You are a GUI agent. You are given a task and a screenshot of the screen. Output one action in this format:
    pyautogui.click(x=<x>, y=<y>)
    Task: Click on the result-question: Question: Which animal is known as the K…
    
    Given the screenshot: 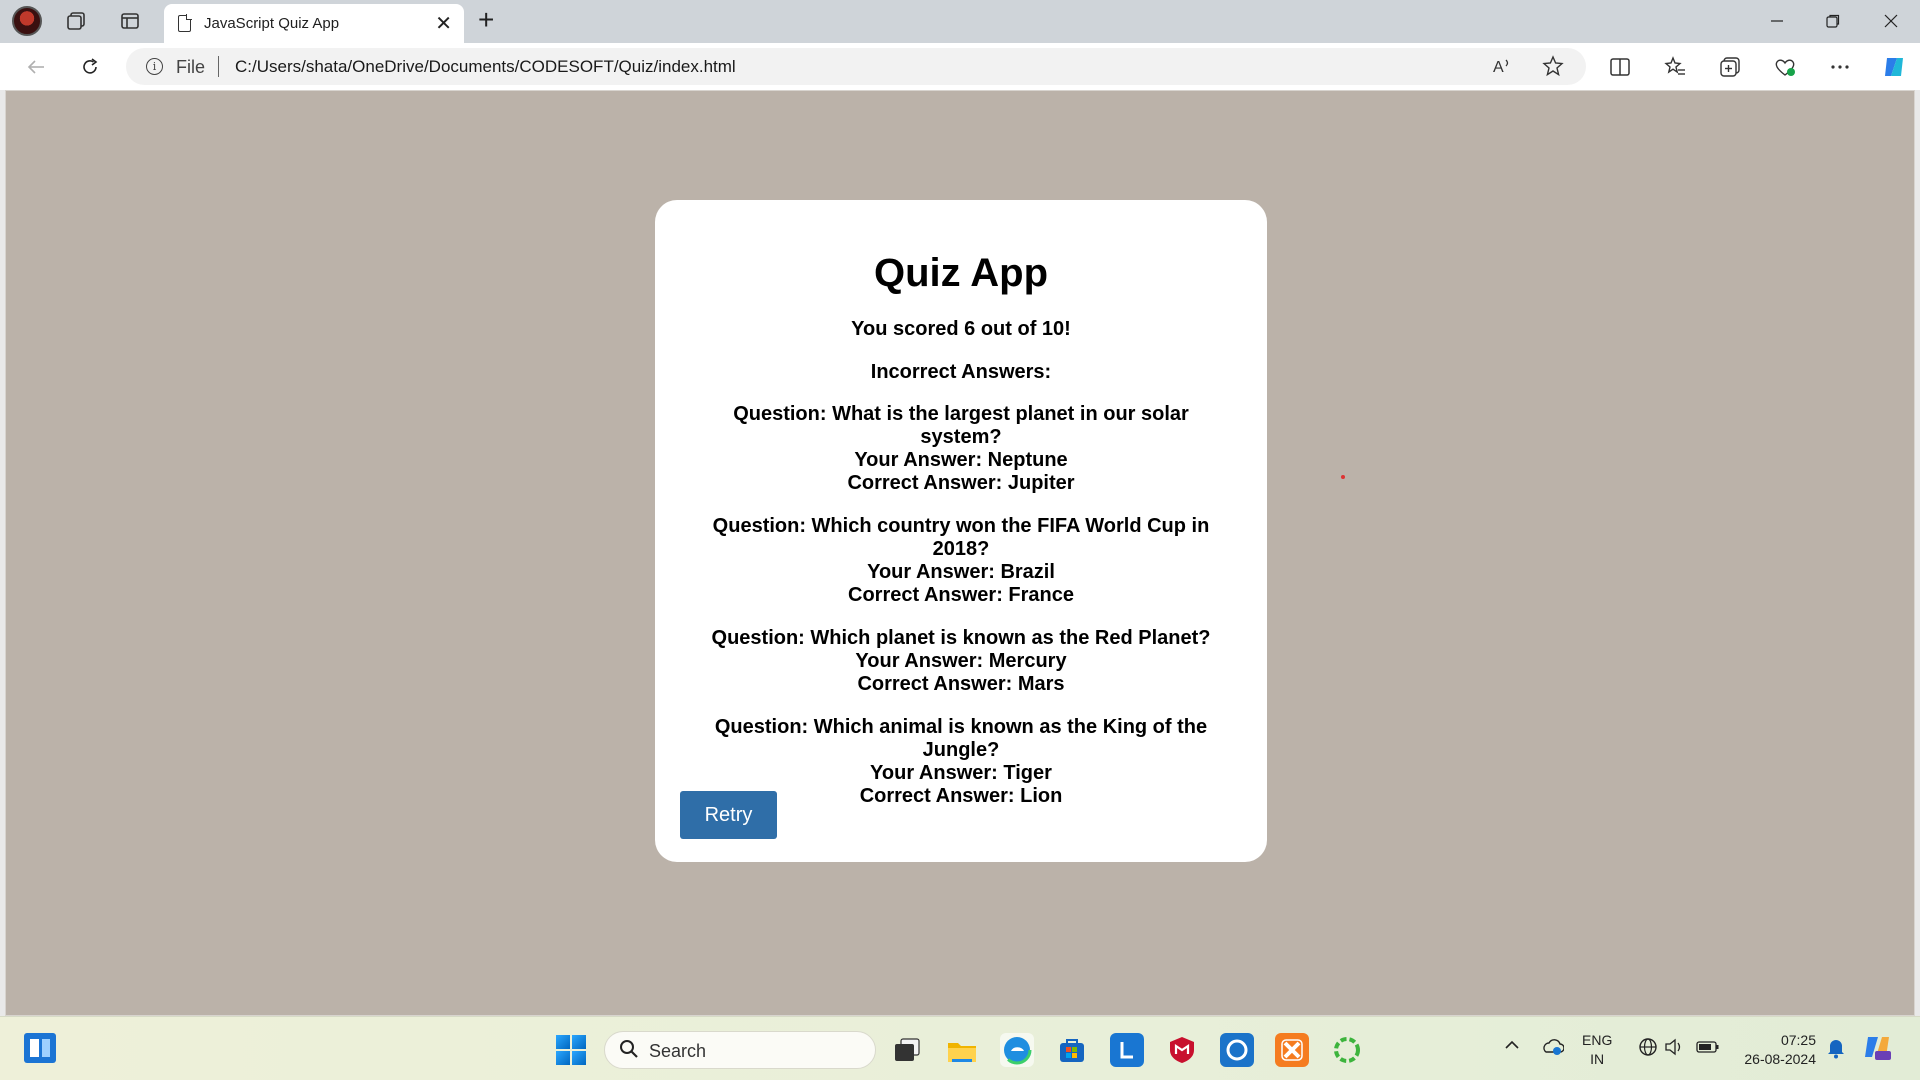 What is the action you would take?
    pyautogui.click(x=961, y=738)
    